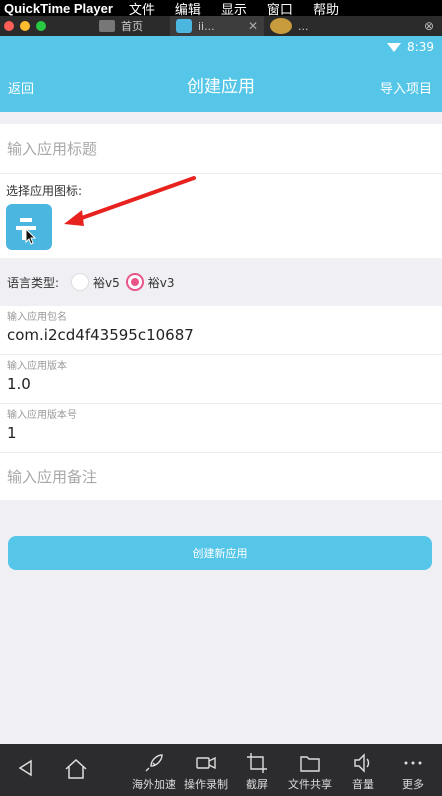 Image resolution: width=442 pixels, height=796 pixels. What do you see at coordinates (26, 220) in the screenshot?
I see `app-logo-icon` at bounding box center [26, 220].